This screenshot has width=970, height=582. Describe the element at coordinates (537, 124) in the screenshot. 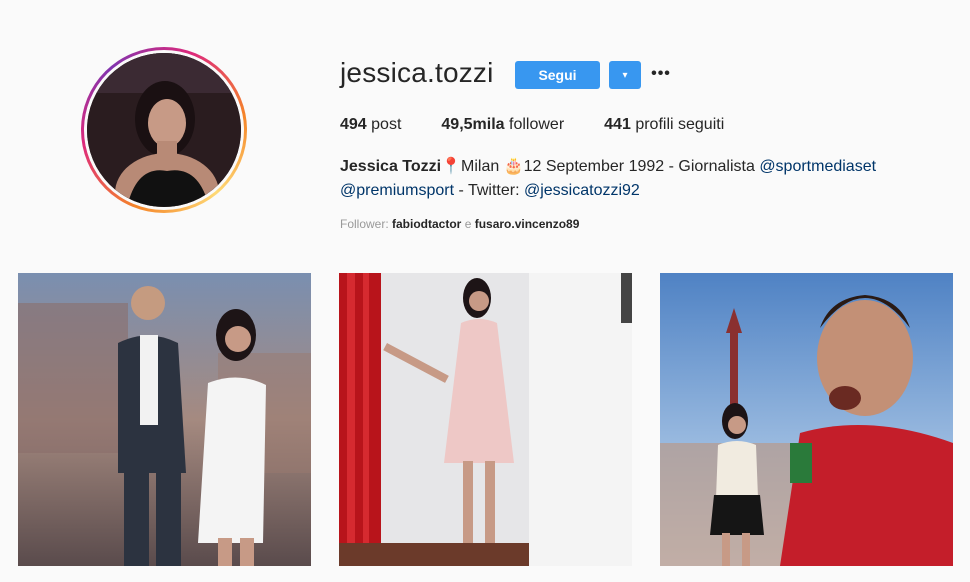

I see `followers-label: follower` at that location.